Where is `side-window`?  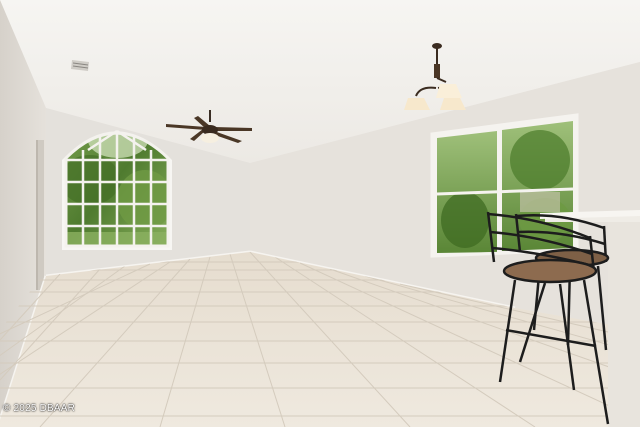 side-window is located at coordinates (504, 185).